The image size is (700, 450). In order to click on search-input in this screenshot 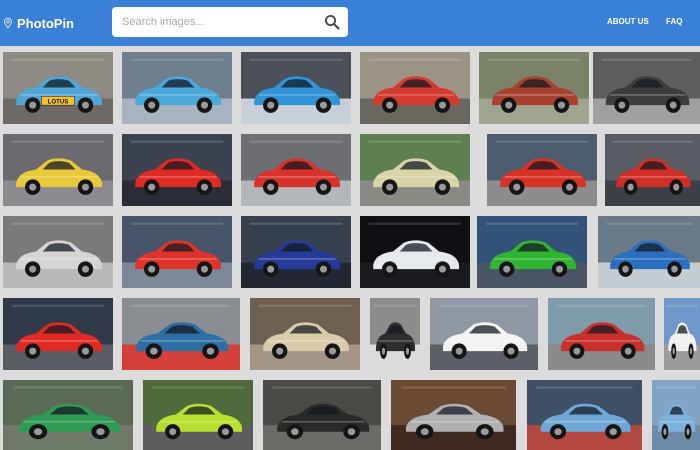, I will do `click(219, 22)`.